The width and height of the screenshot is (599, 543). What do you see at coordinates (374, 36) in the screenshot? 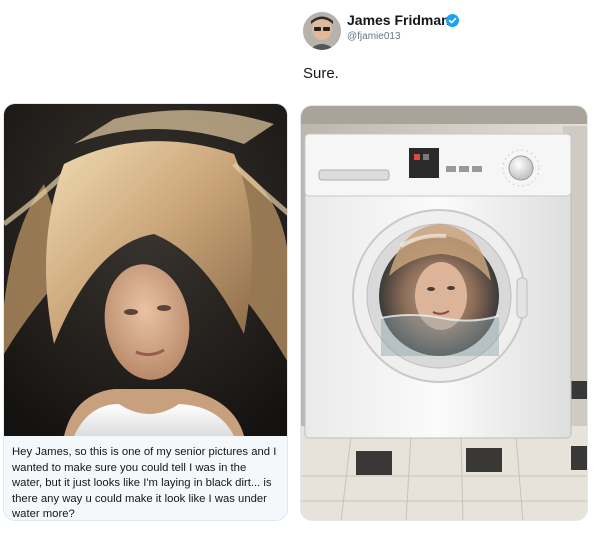
I see `user-handle: @fjamie013` at bounding box center [374, 36].